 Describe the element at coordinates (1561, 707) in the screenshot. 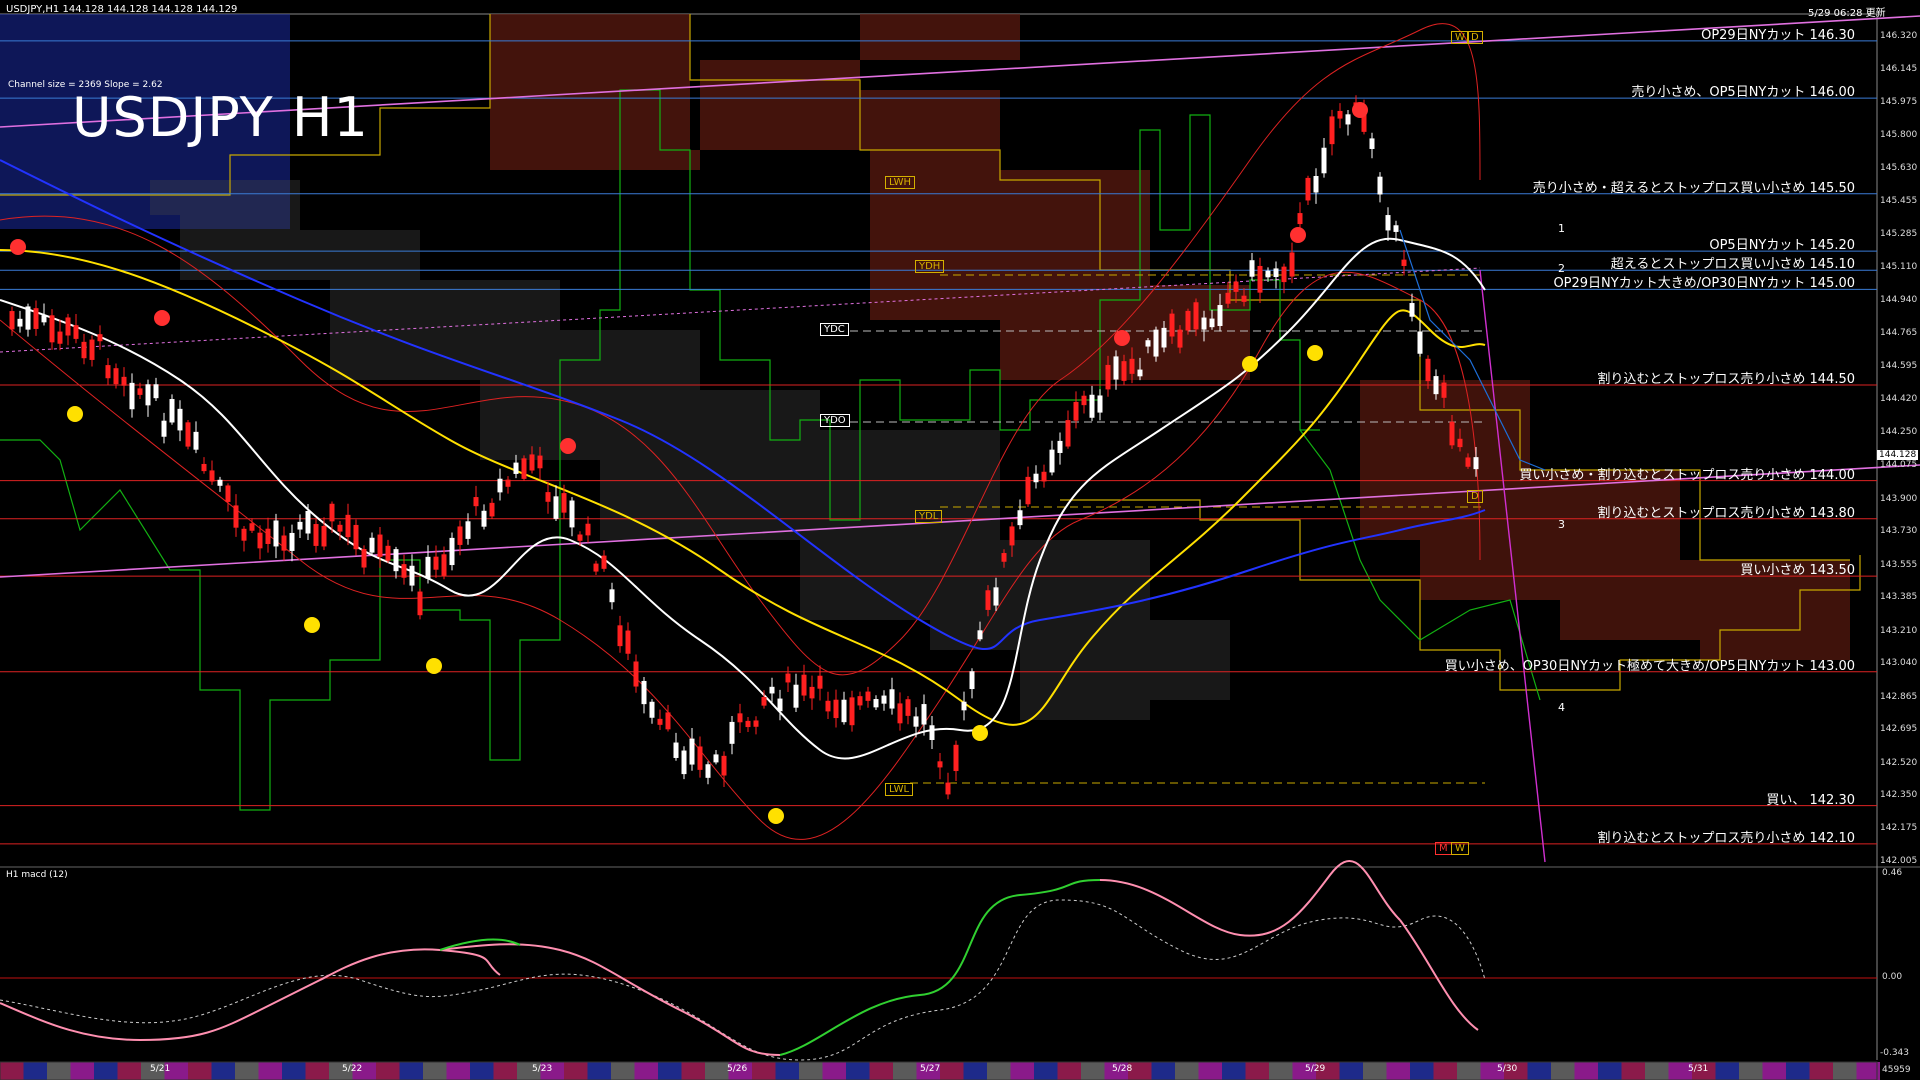

I see `wave-label-4: 4` at that location.